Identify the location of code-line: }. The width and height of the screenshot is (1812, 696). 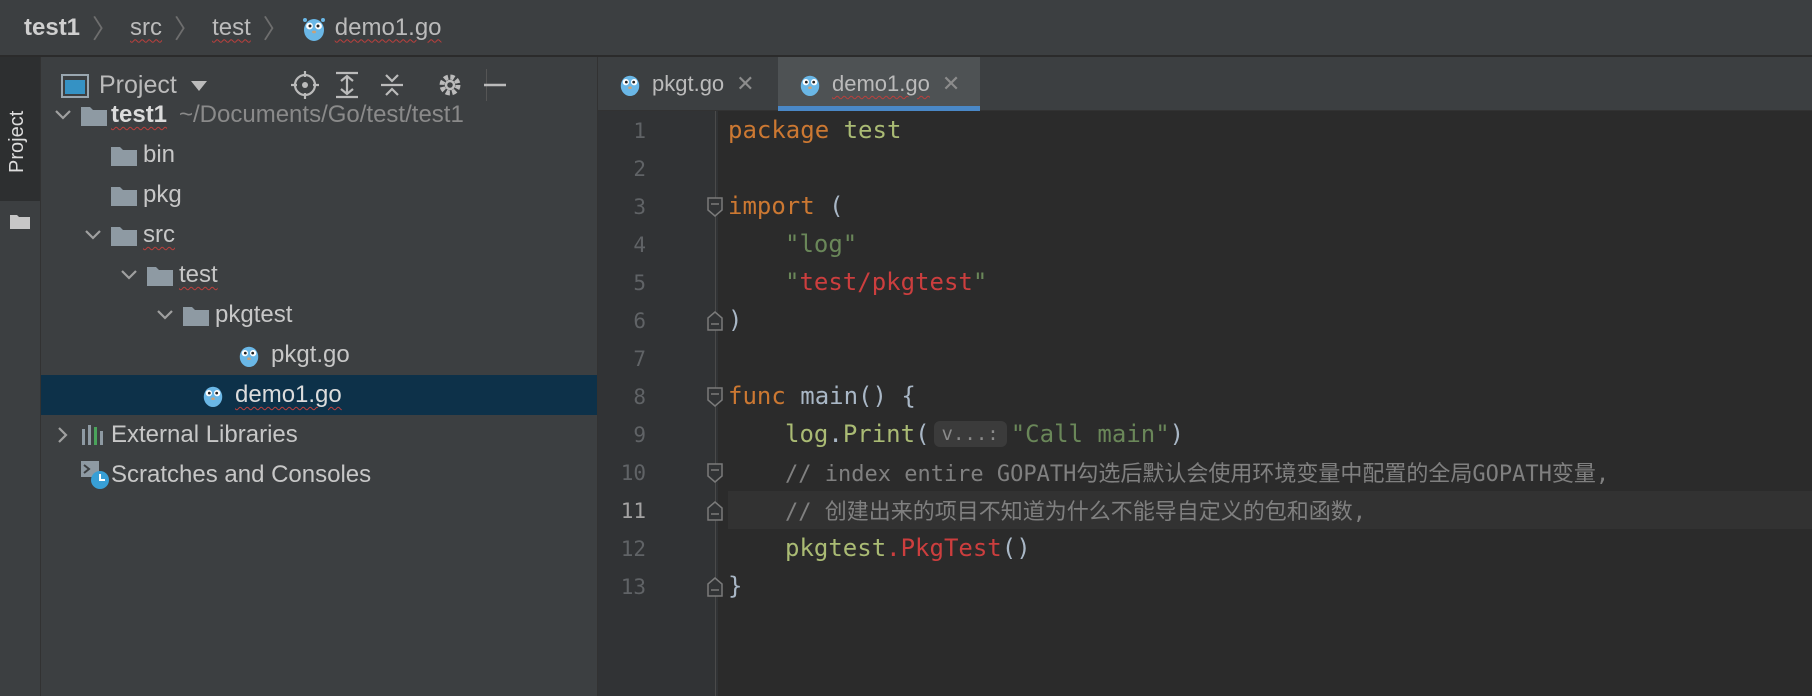
(1270, 586).